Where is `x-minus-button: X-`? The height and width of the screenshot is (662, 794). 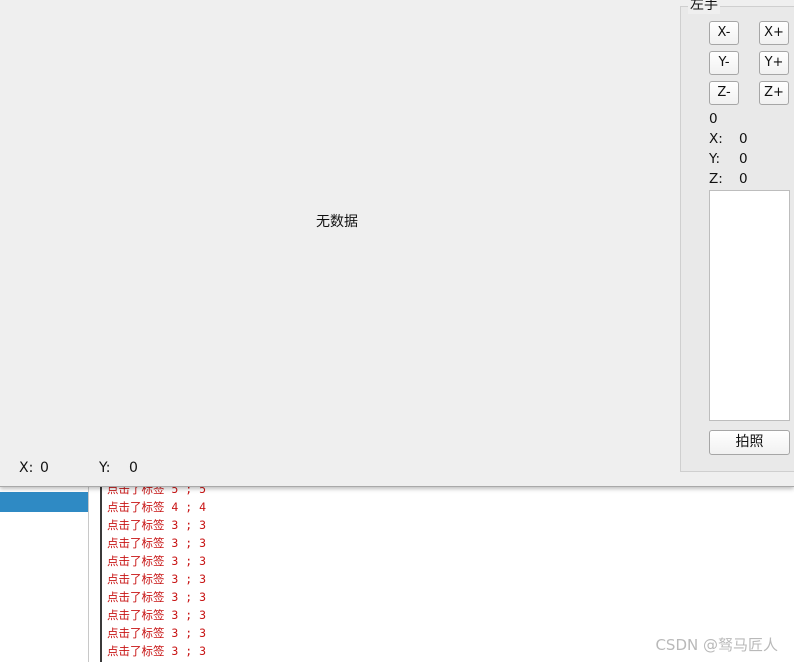
x-minus-button: X- is located at coordinates (724, 33).